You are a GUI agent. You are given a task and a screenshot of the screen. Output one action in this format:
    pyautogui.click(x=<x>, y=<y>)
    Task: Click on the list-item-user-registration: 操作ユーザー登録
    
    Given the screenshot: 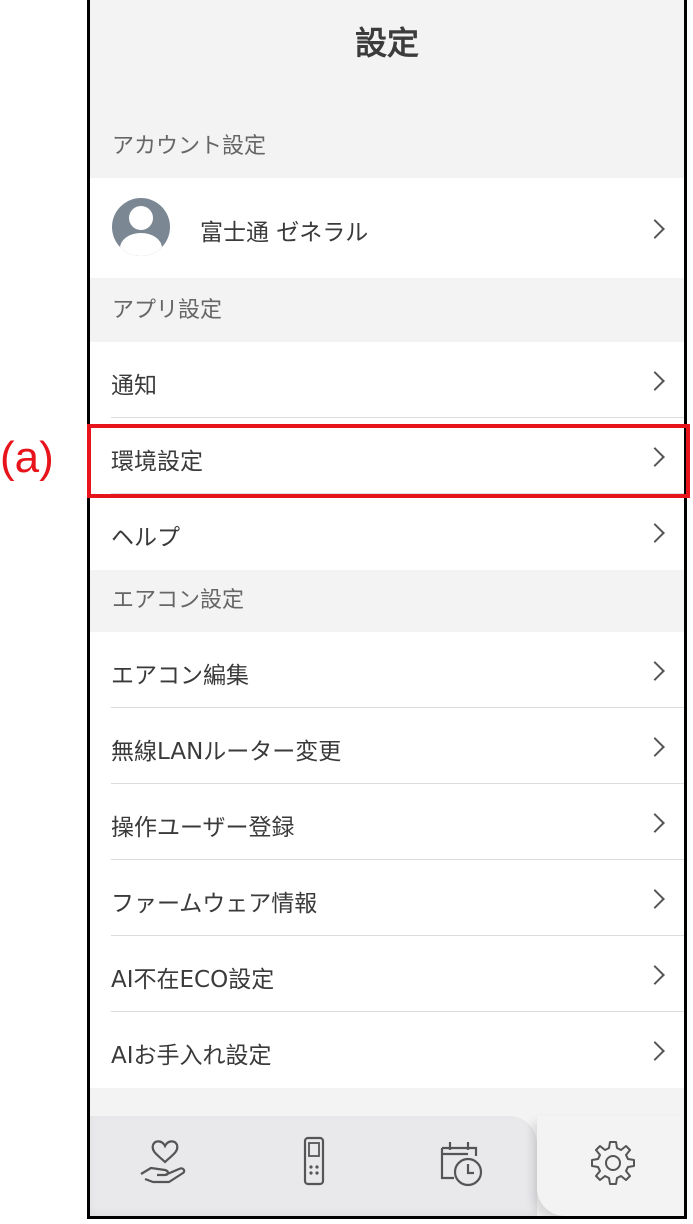 What is the action you would take?
    pyautogui.click(x=387, y=822)
    